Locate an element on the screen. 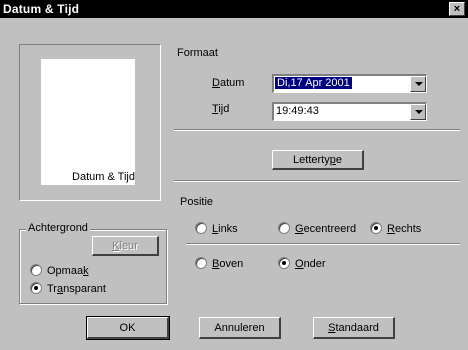  preview-text: Datum & Tijd is located at coordinates (103, 177).